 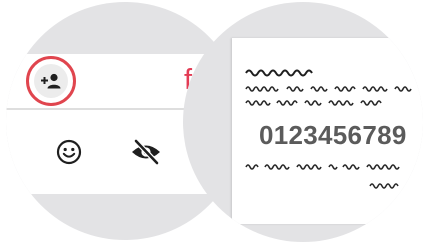 I want to click on add-contact-icon-wrap, so click(x=51, y=81).